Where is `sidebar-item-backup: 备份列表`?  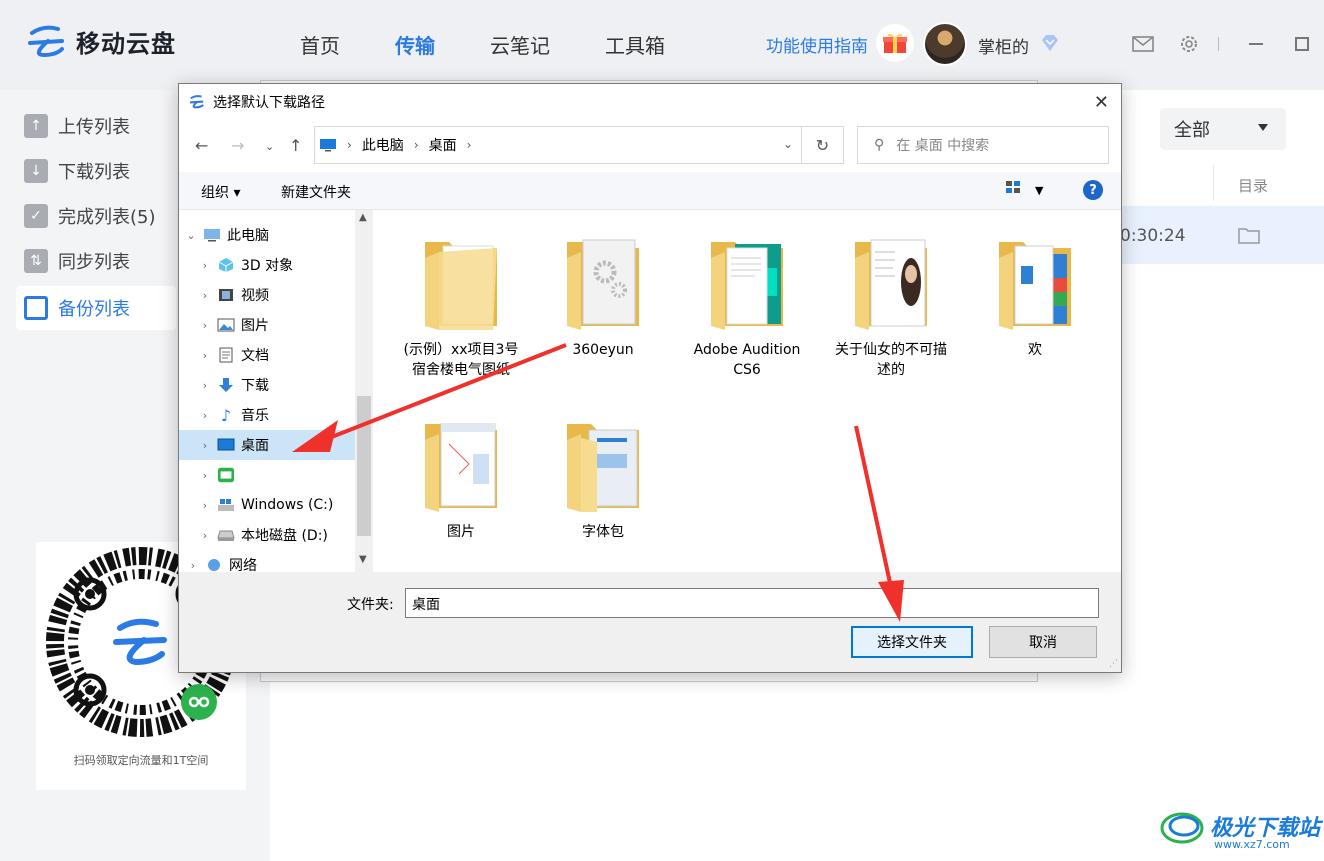
sidebar-item-backup: 备份列表 is located at coordinates (96, 308).